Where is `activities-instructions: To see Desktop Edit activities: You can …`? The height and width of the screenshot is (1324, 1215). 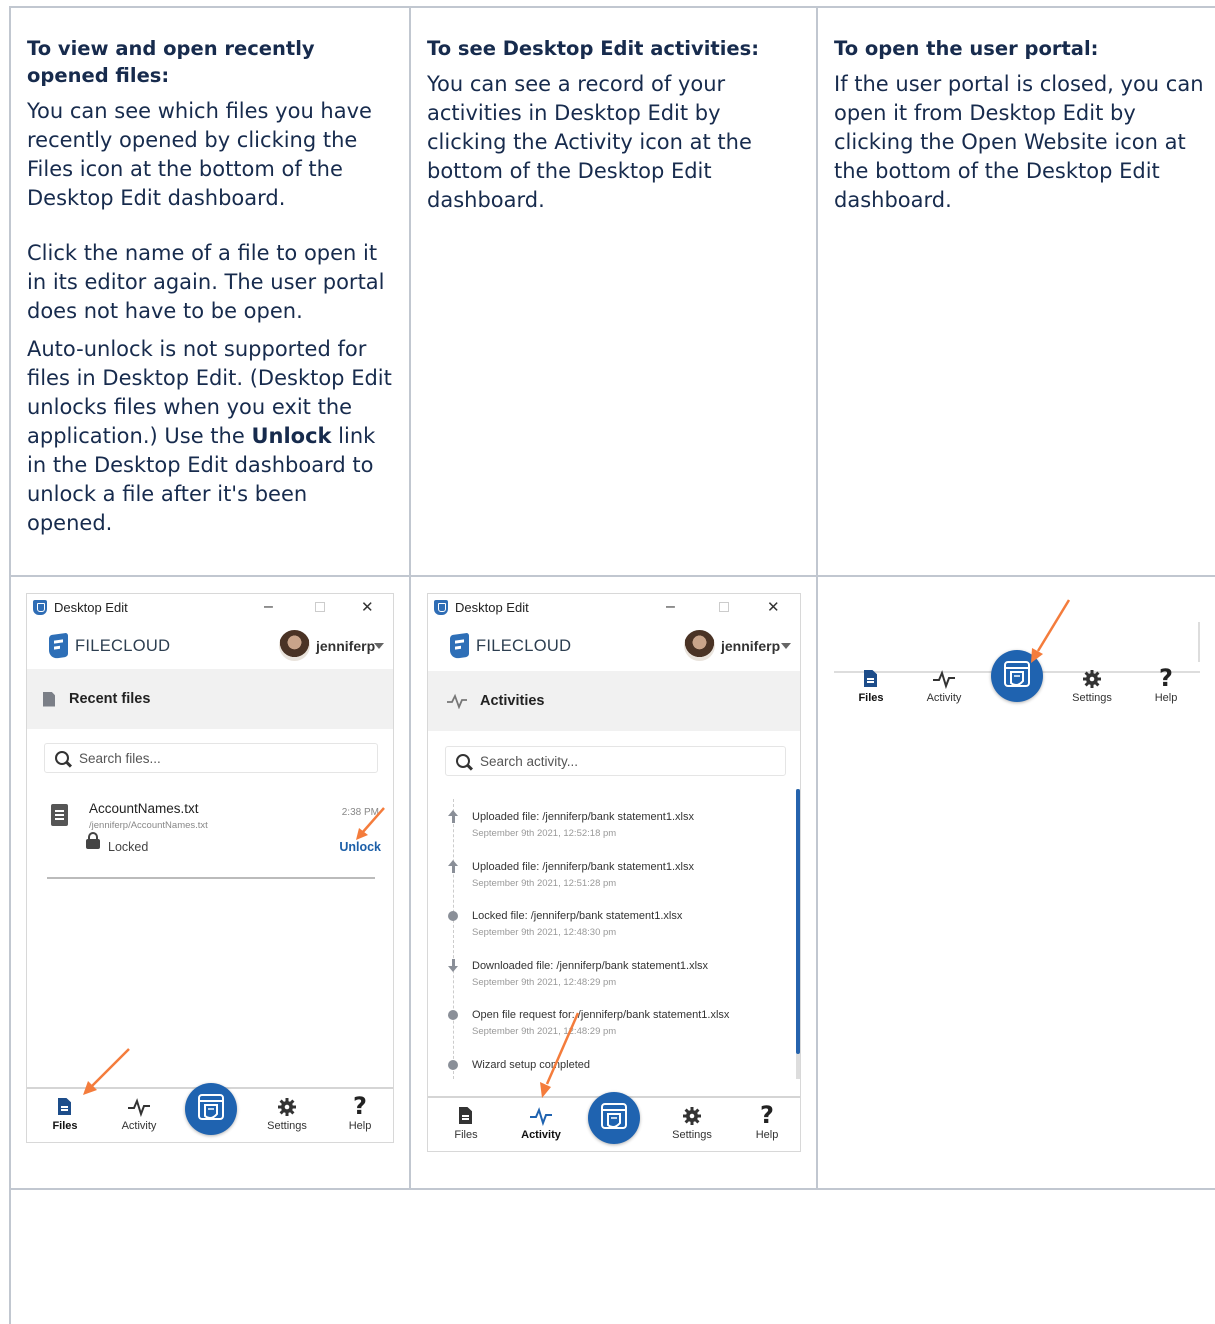
activities-instructions: To see Desktop Edit activities: You can … is located at coordinates (607, 129).